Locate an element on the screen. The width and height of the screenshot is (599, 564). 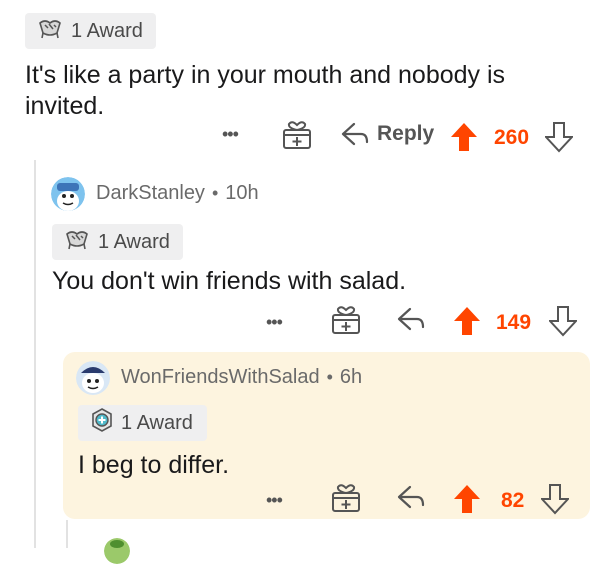
comment-meta: WonFriendsWithSalad • 6h is located at coordinates (241, 377).